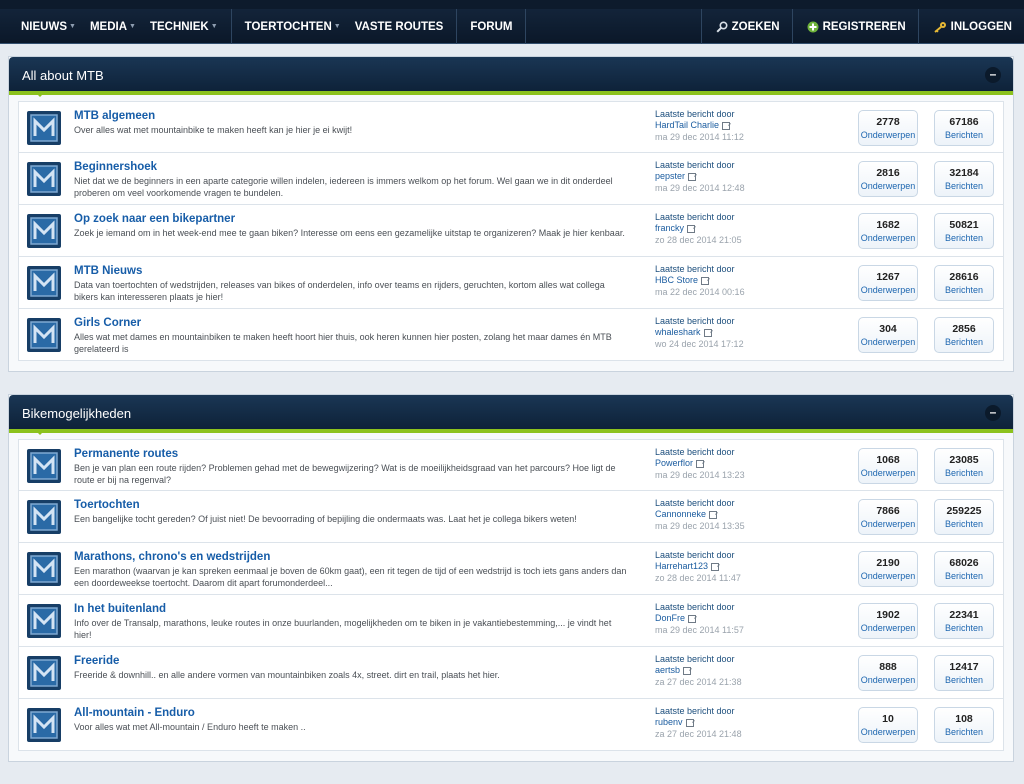 The height and width of the screenshot is (784, 1024). Describe the element at coordinates (48, 26) in the screenshot. I see `nav-item-nieuws: NIEUWS ▼` at that location.